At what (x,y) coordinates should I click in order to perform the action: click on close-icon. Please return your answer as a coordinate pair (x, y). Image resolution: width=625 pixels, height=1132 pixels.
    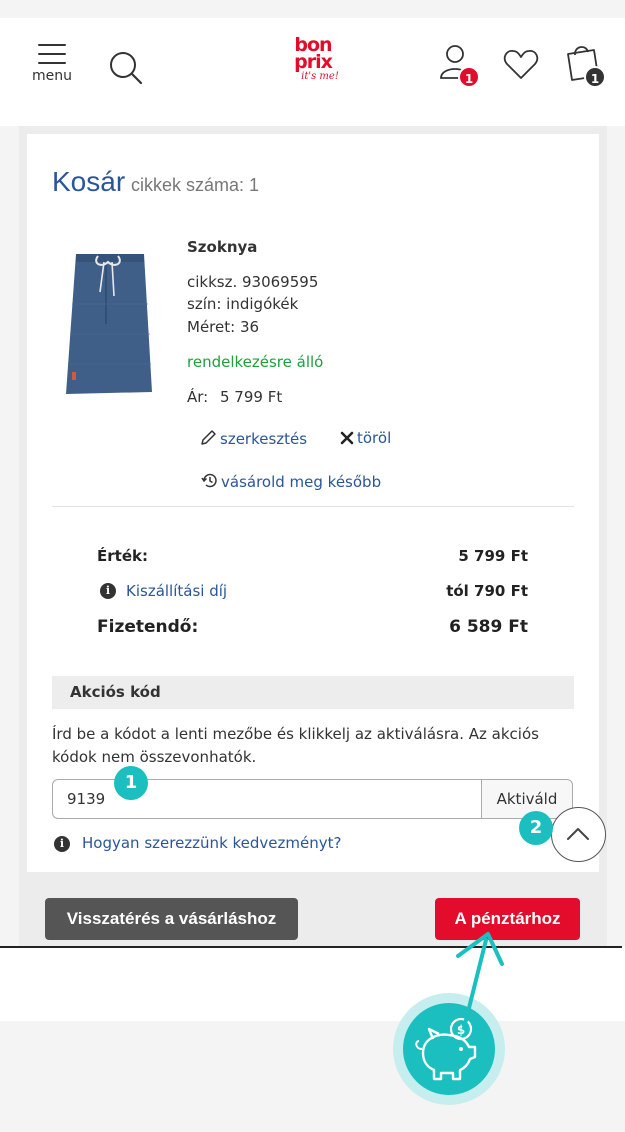
    Looking at the image, I should click on (347, 438).